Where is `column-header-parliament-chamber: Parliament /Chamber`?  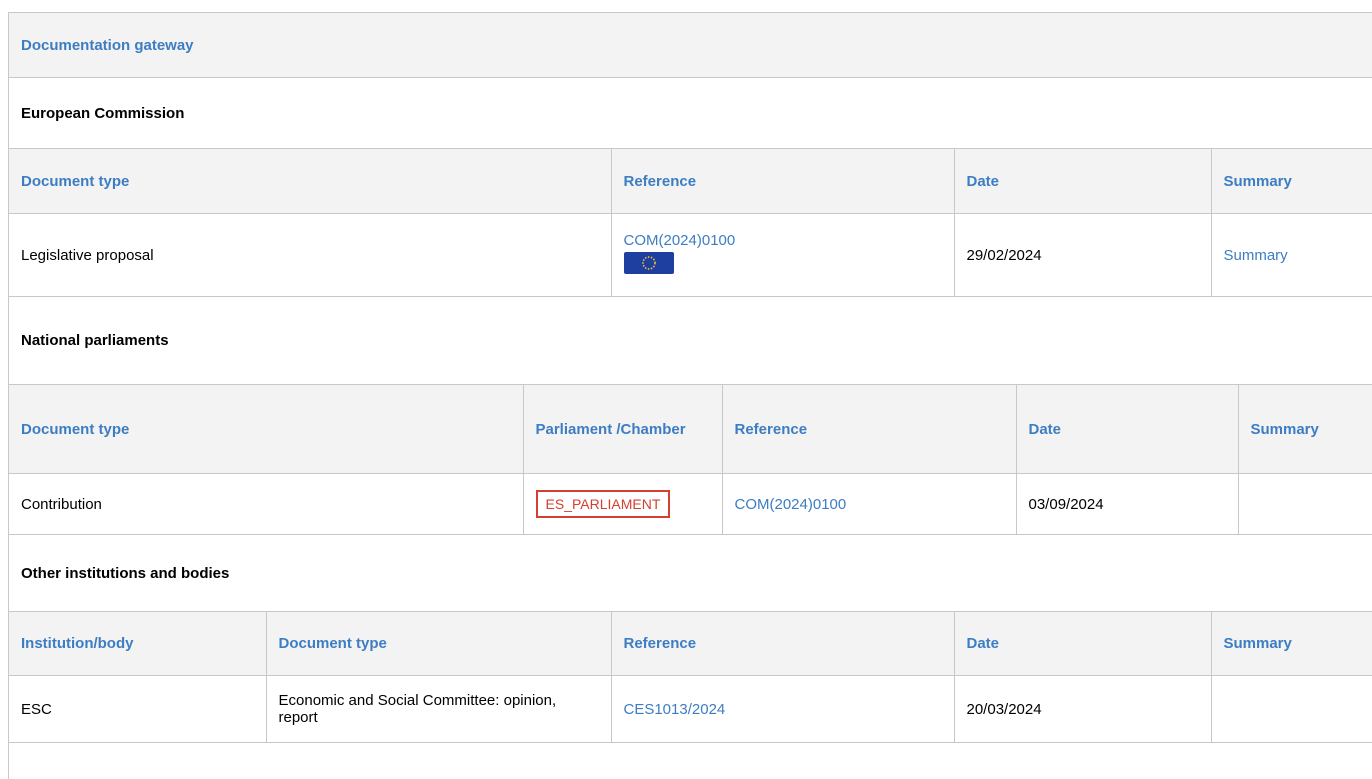 column-header-parliament-chamber: Parliament /Chamber is located at coordinates (622, 429).